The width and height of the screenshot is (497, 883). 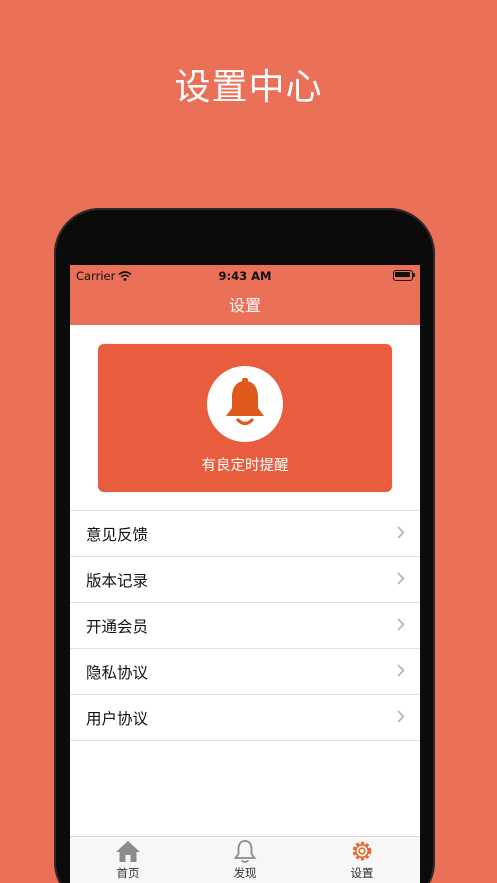 I want to click on status-bar: Carrier 9:43 AM, so click(x=245, y=276).